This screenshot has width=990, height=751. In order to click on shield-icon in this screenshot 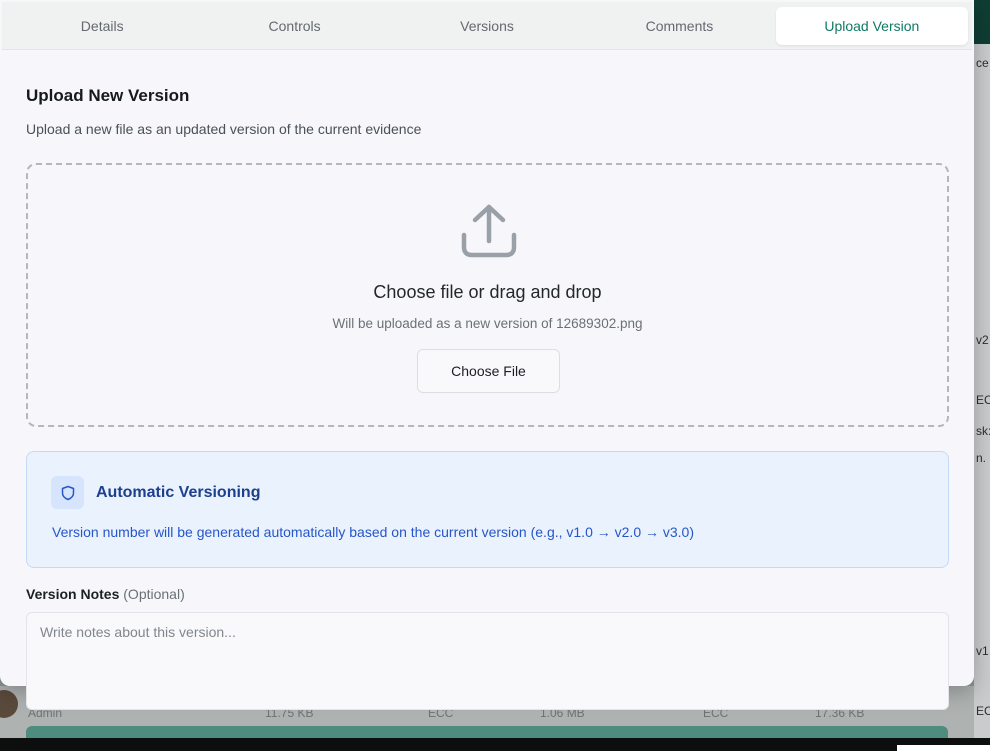, I will do `click(67, 492)`.